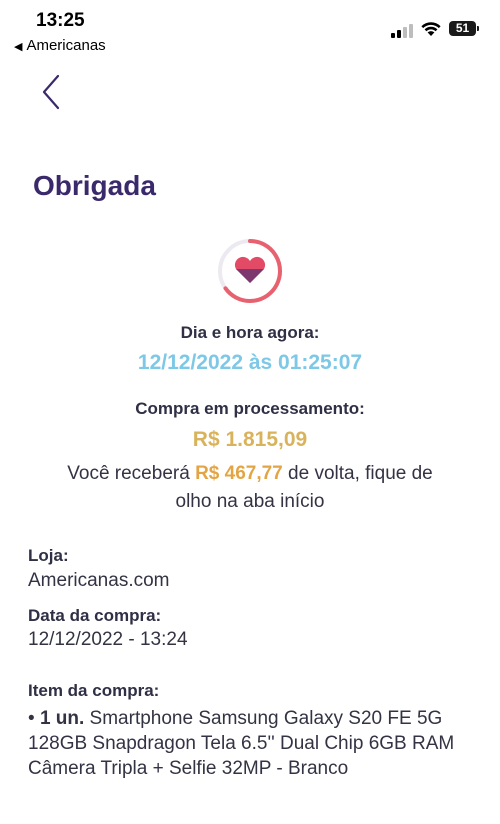 This screenshot has width=500, height=824. What do you see at coordinates (62, 718) in the screenshot?
I see `item-quantity: 1 un.` at bounding box center [62, 718].